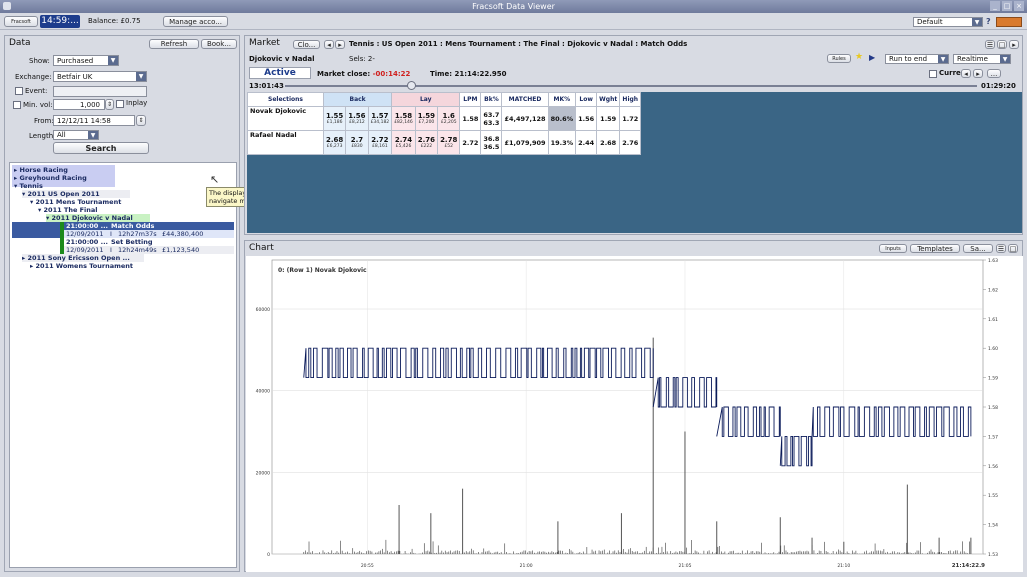  Describe the element at coordinates (329, 44) in the screenshot. I see `prev-market-button: ◂` at that location.